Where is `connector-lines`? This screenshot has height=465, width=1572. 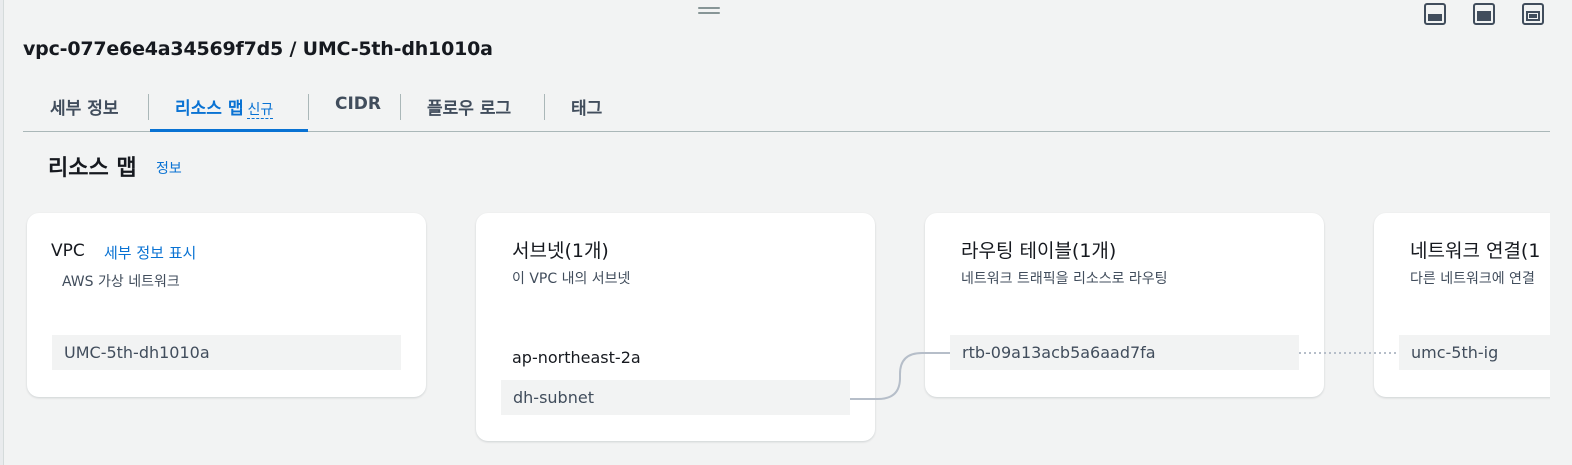 connector-lines is located at coordinates (1124, 376).